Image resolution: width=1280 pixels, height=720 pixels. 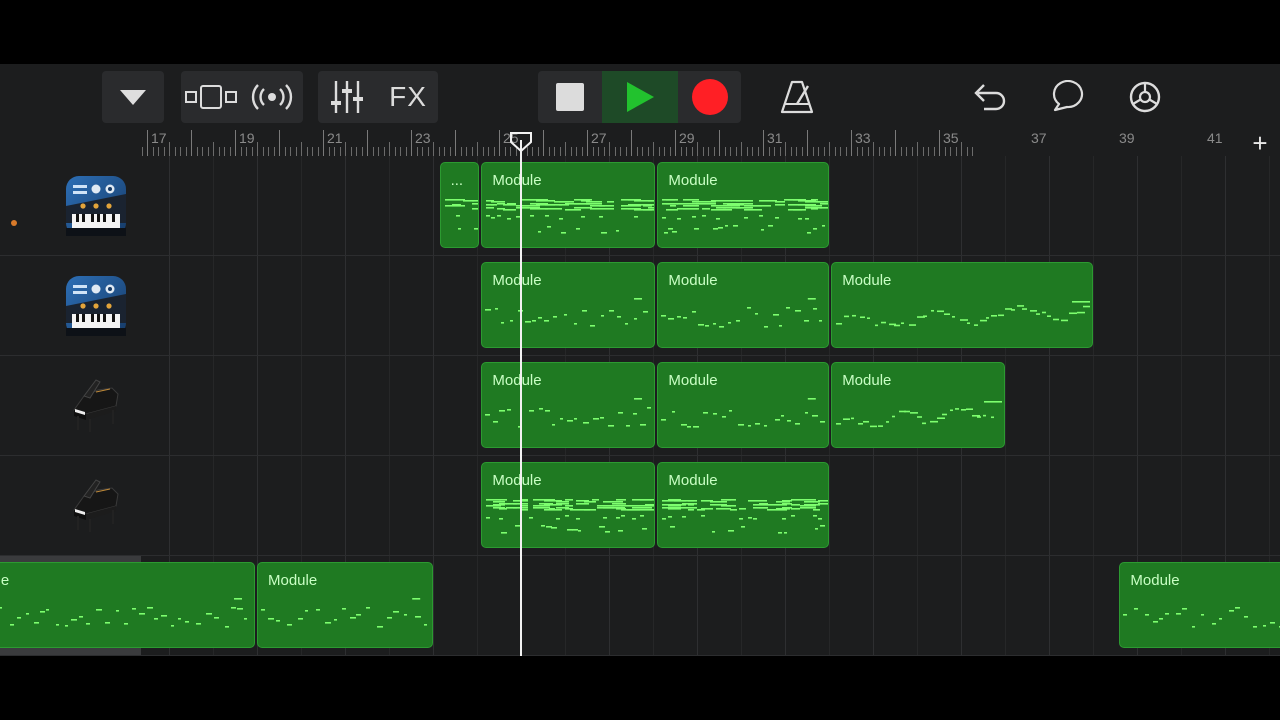 I want to click on bar-number: 23, so click(x=423, y=138).